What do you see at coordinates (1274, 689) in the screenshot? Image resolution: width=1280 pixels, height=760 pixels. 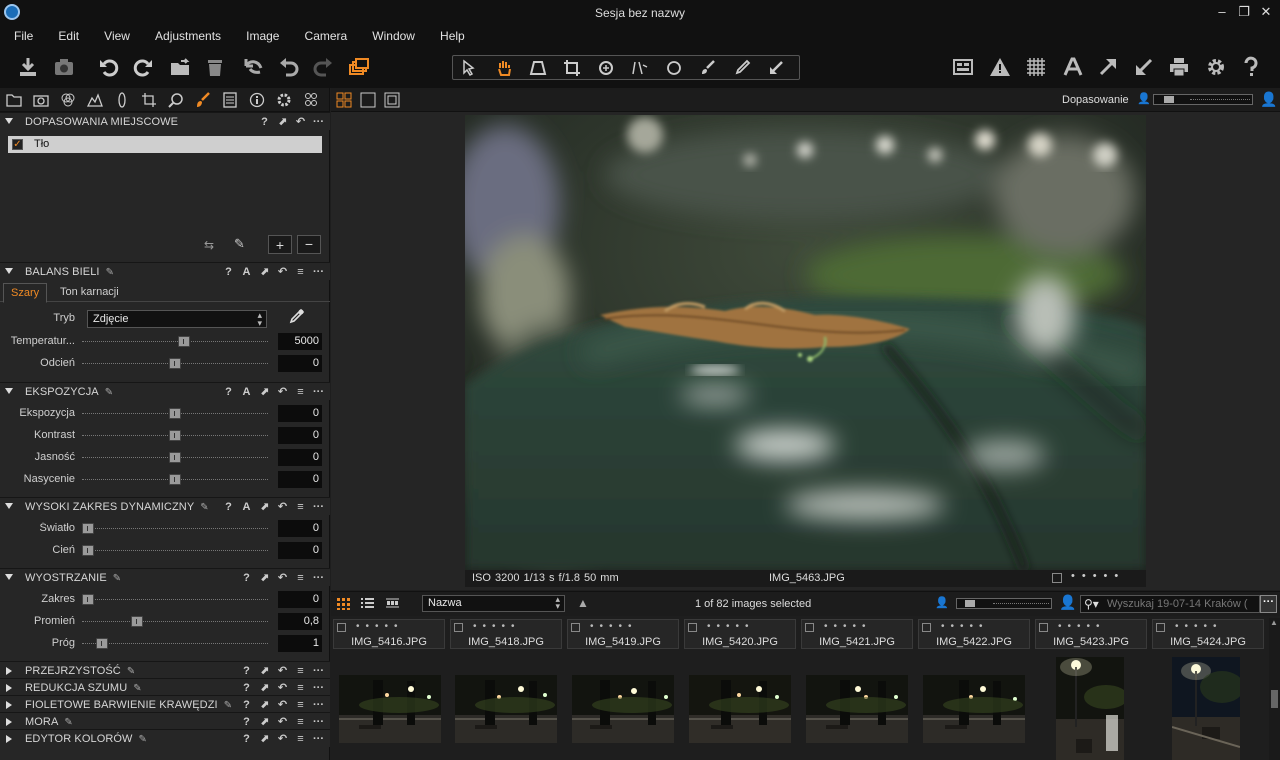 I see `browser-scrollbar: ▲` at bounding box center [1274, 689].